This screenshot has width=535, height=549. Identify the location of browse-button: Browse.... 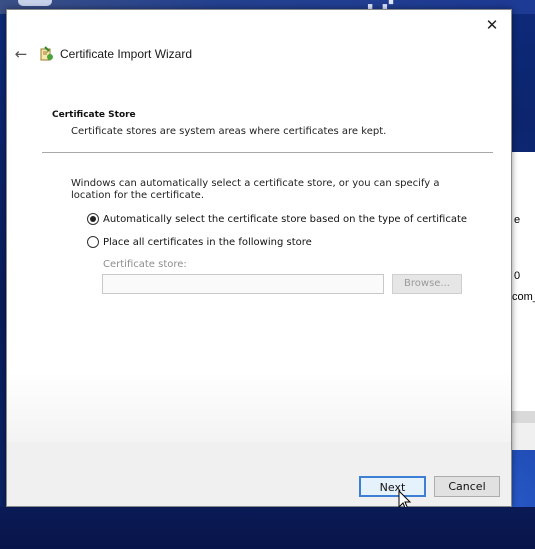
(427, 284).